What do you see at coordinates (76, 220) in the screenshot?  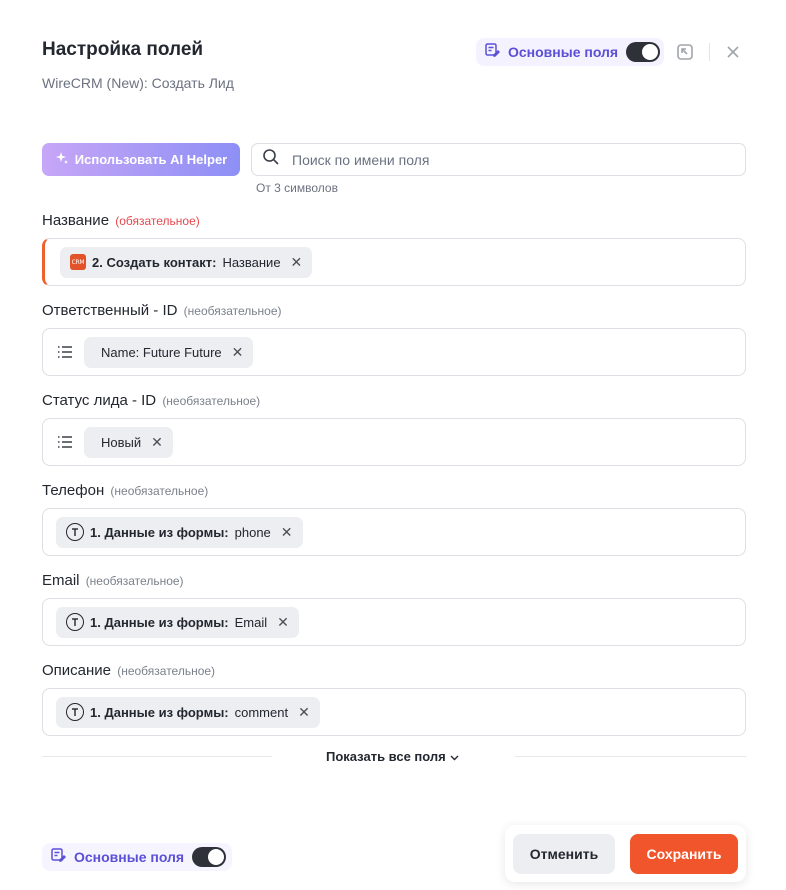 I see `field-label-text: Название` at bounding box center [76, 220].